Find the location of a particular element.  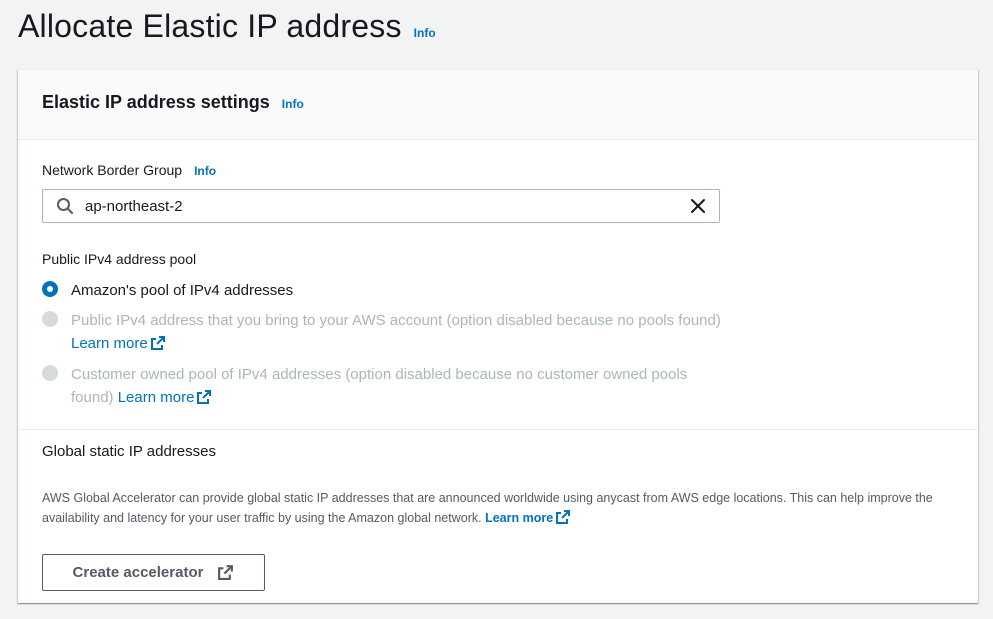

network-border-group-value: ap-northeast-2 is located at coordinates (386, 206).